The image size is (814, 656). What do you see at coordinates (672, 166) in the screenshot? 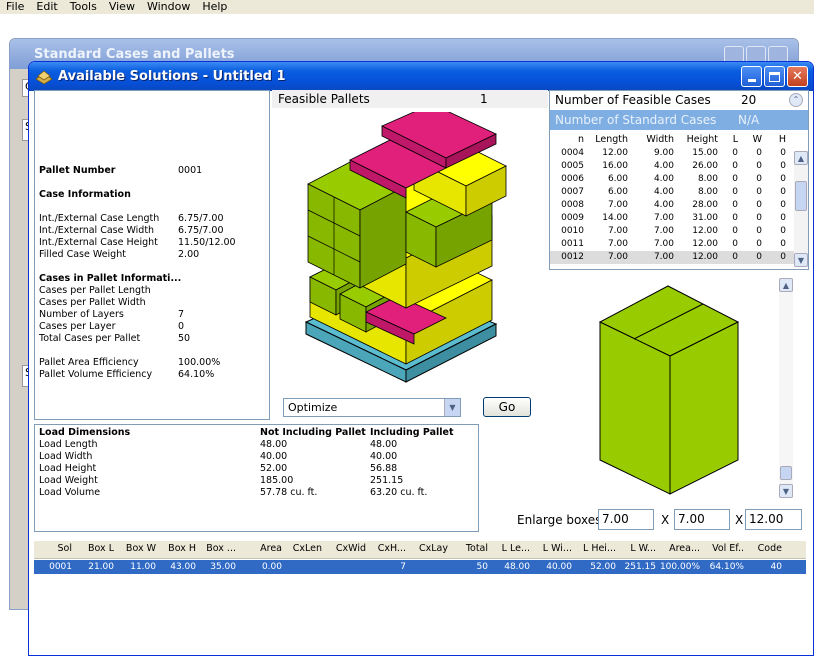
I see `cases-grid-row: 0005 16.00 4.00 26.00 0 0 0` at bounding box center [672, 166].